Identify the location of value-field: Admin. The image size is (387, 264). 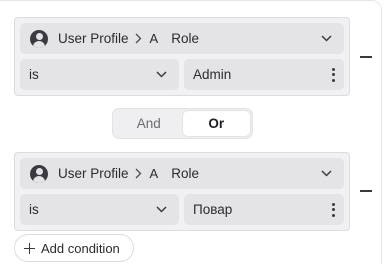
(264, 74).